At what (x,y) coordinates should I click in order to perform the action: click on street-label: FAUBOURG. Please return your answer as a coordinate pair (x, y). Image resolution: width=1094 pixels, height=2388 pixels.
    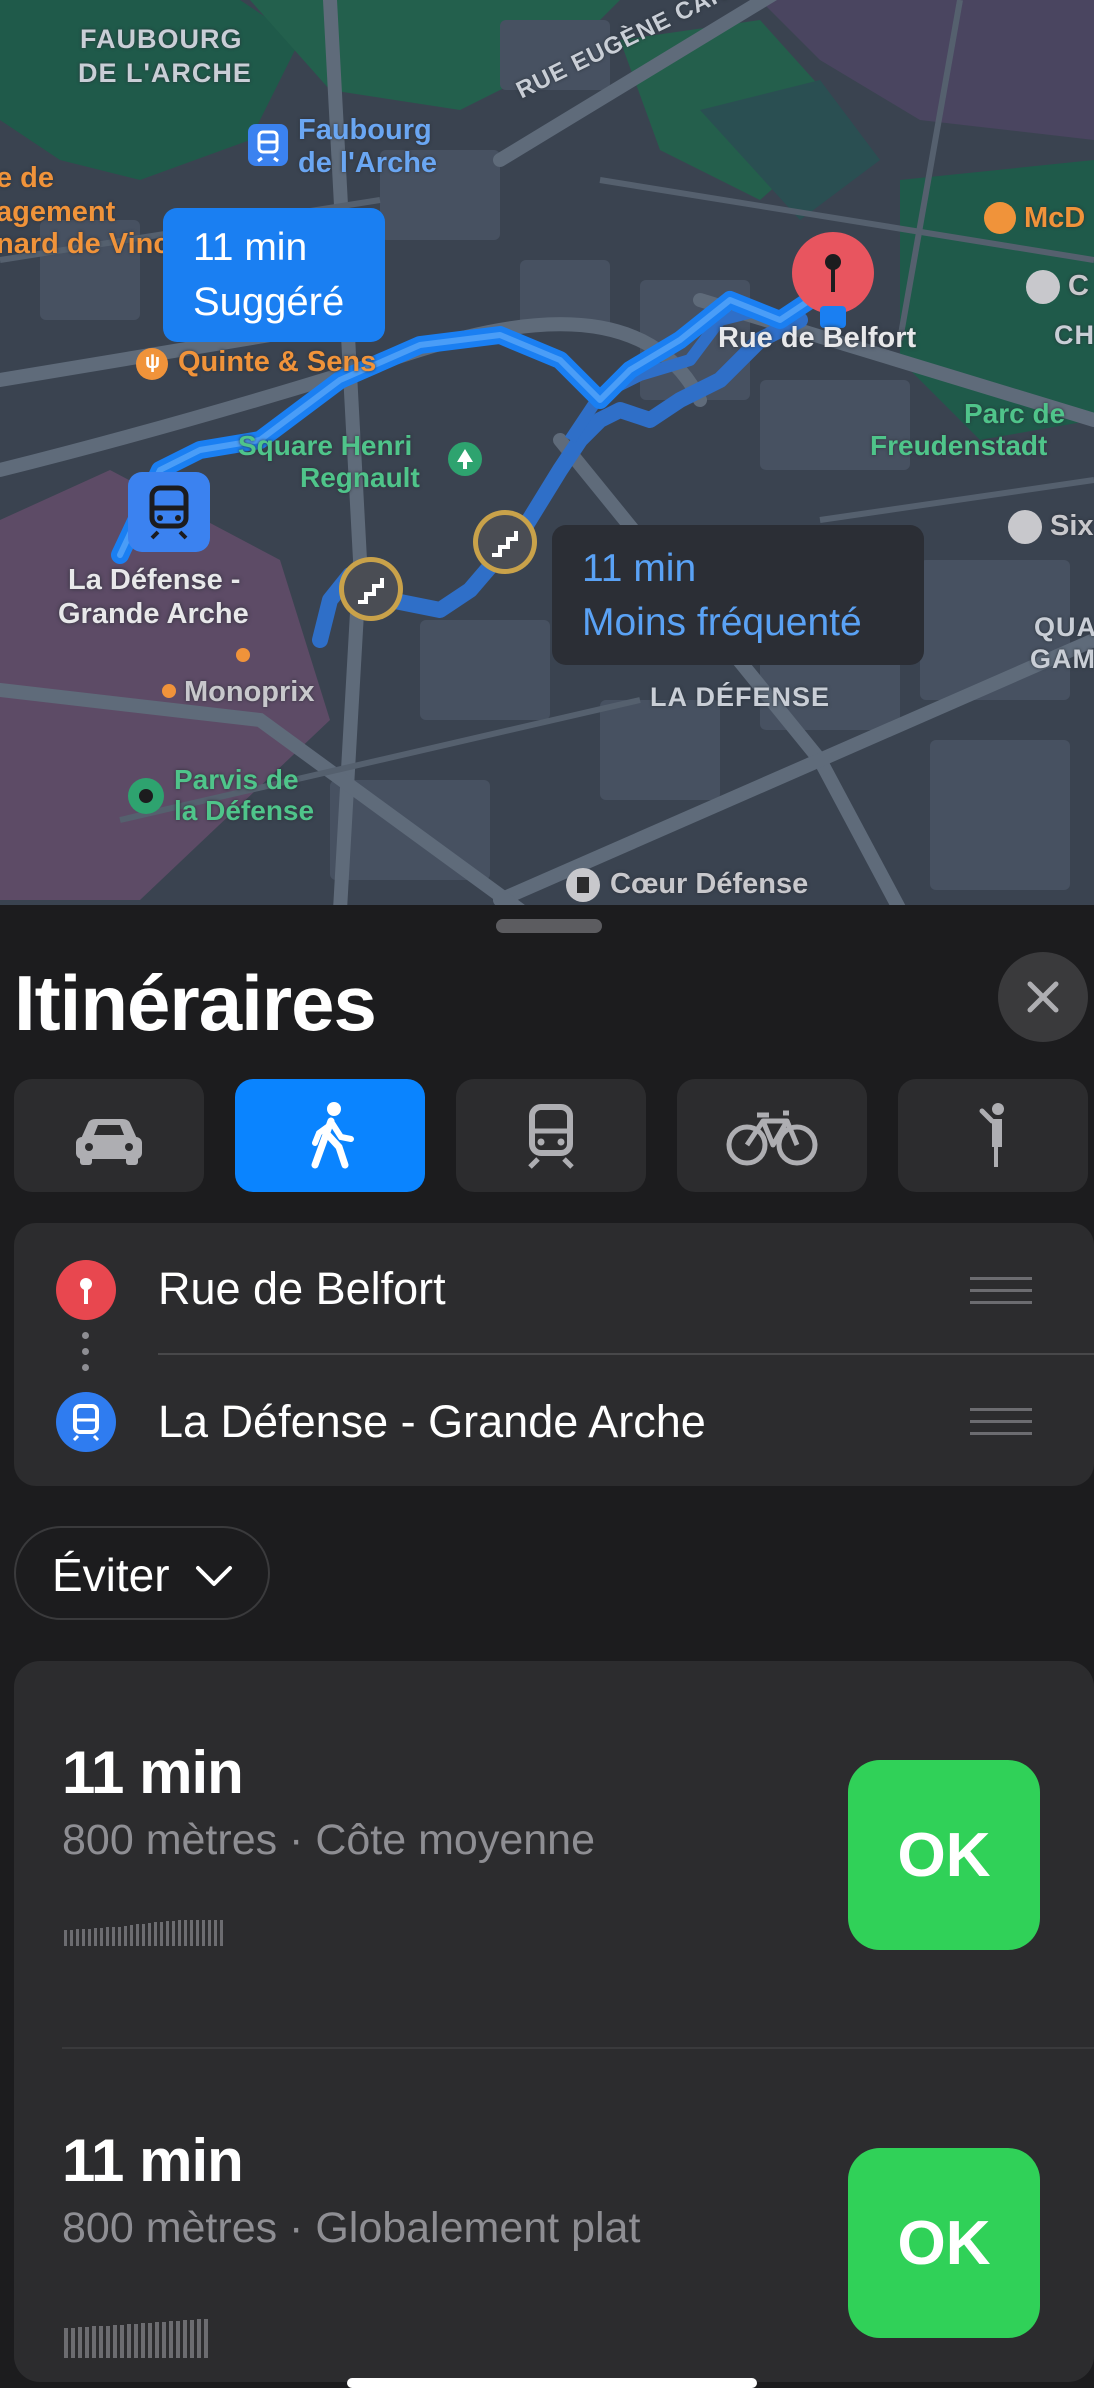
    Looking at the image, I should click on (161, 39).